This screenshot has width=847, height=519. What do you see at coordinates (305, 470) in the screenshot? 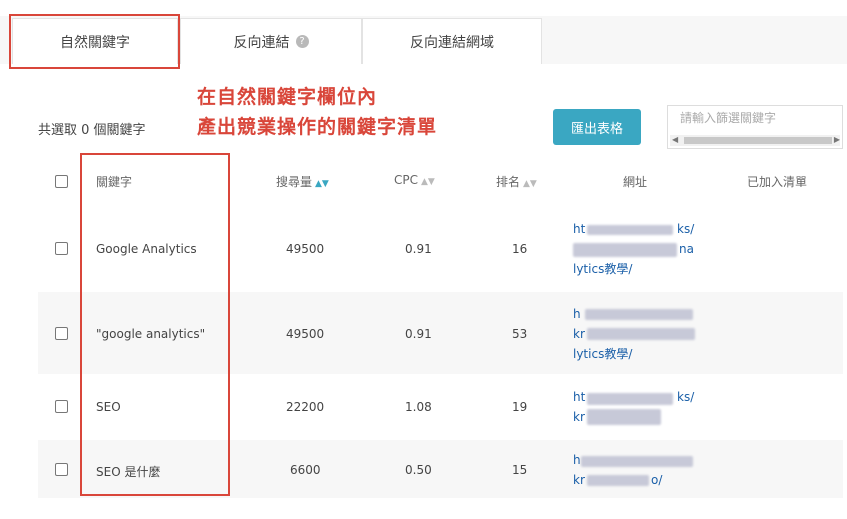
I see `volume-cell: 6600` at bounding box center [305, 470].